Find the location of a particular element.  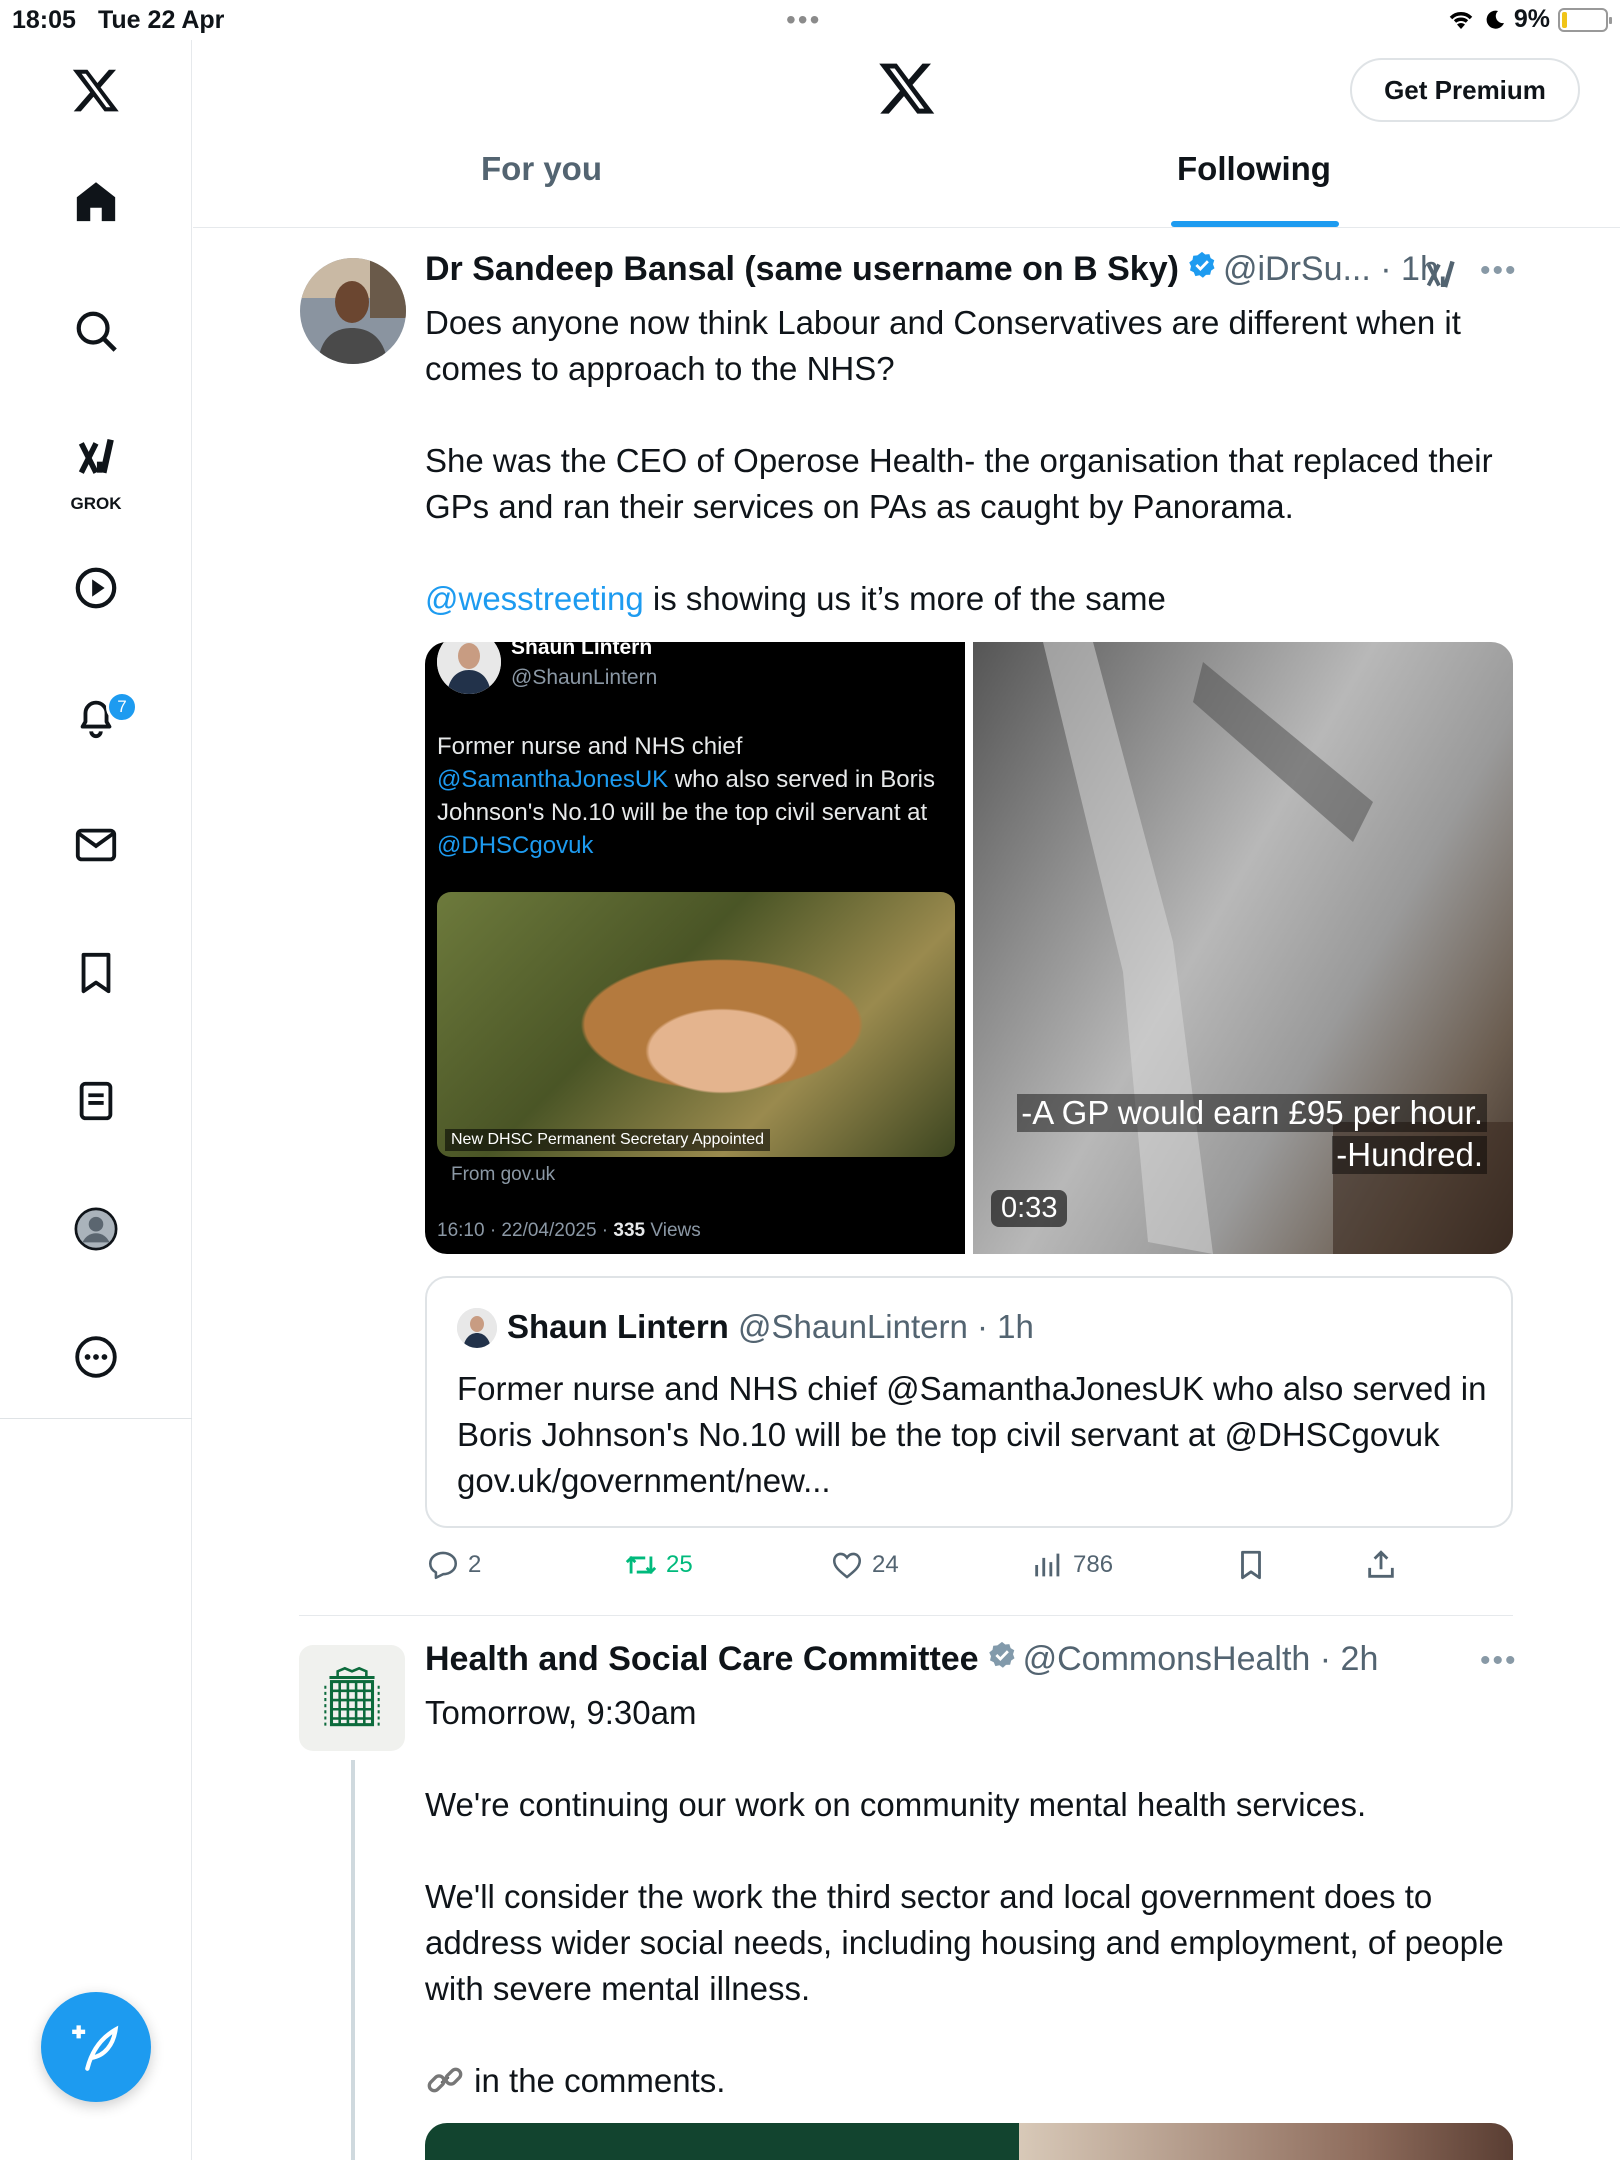

status-date: Tue 22 Apr is located at coordinates (161, 20).